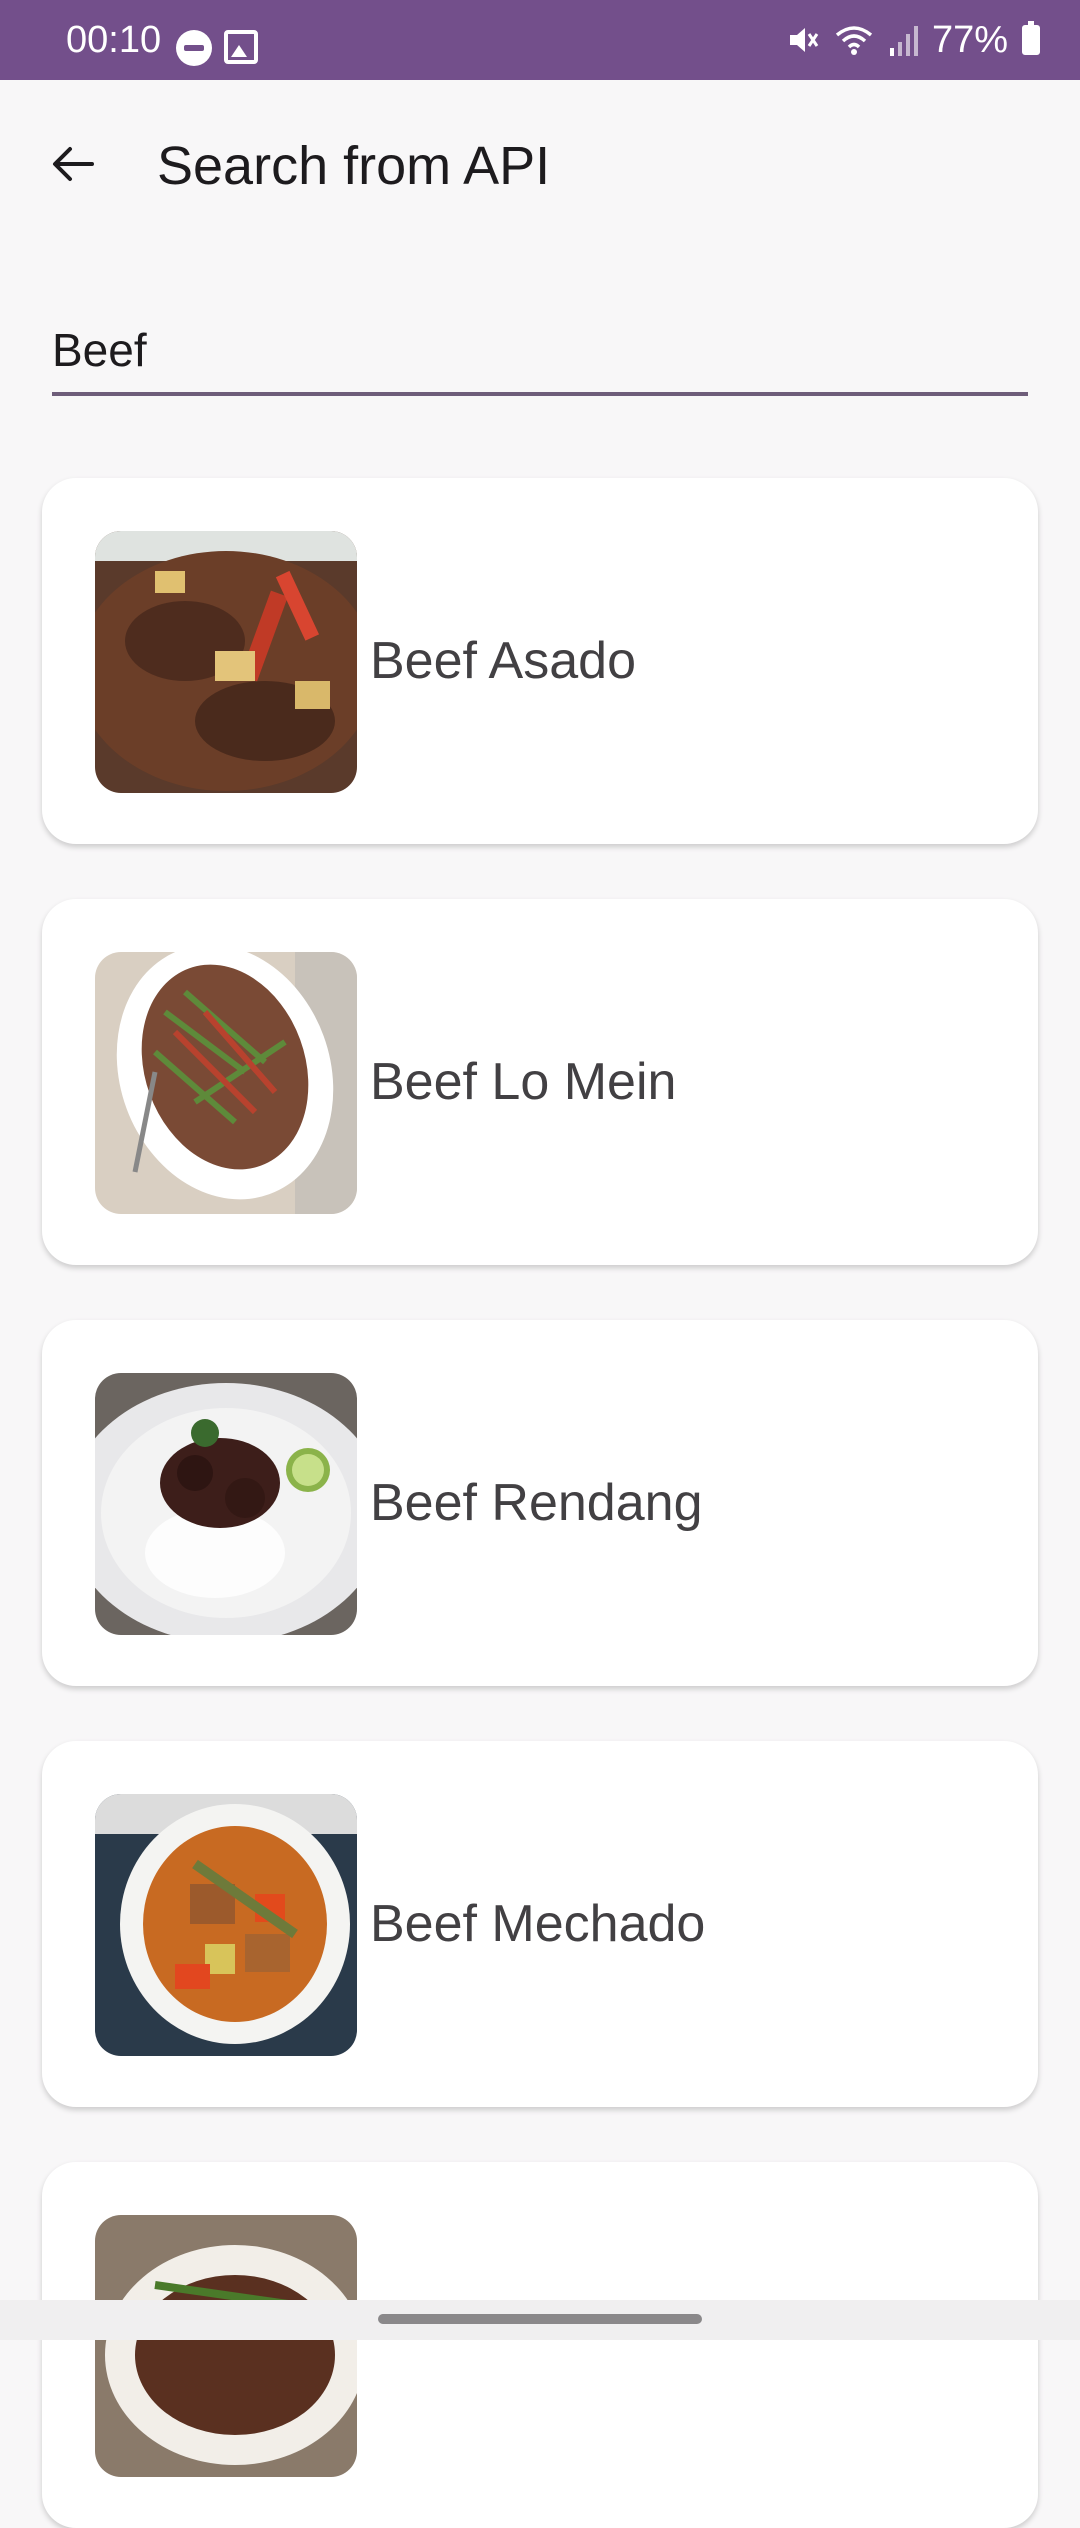  What do you see at coordinates (241, 47) in the screenshot?
I see `gallery-icon` at bounding box center [241, 47].